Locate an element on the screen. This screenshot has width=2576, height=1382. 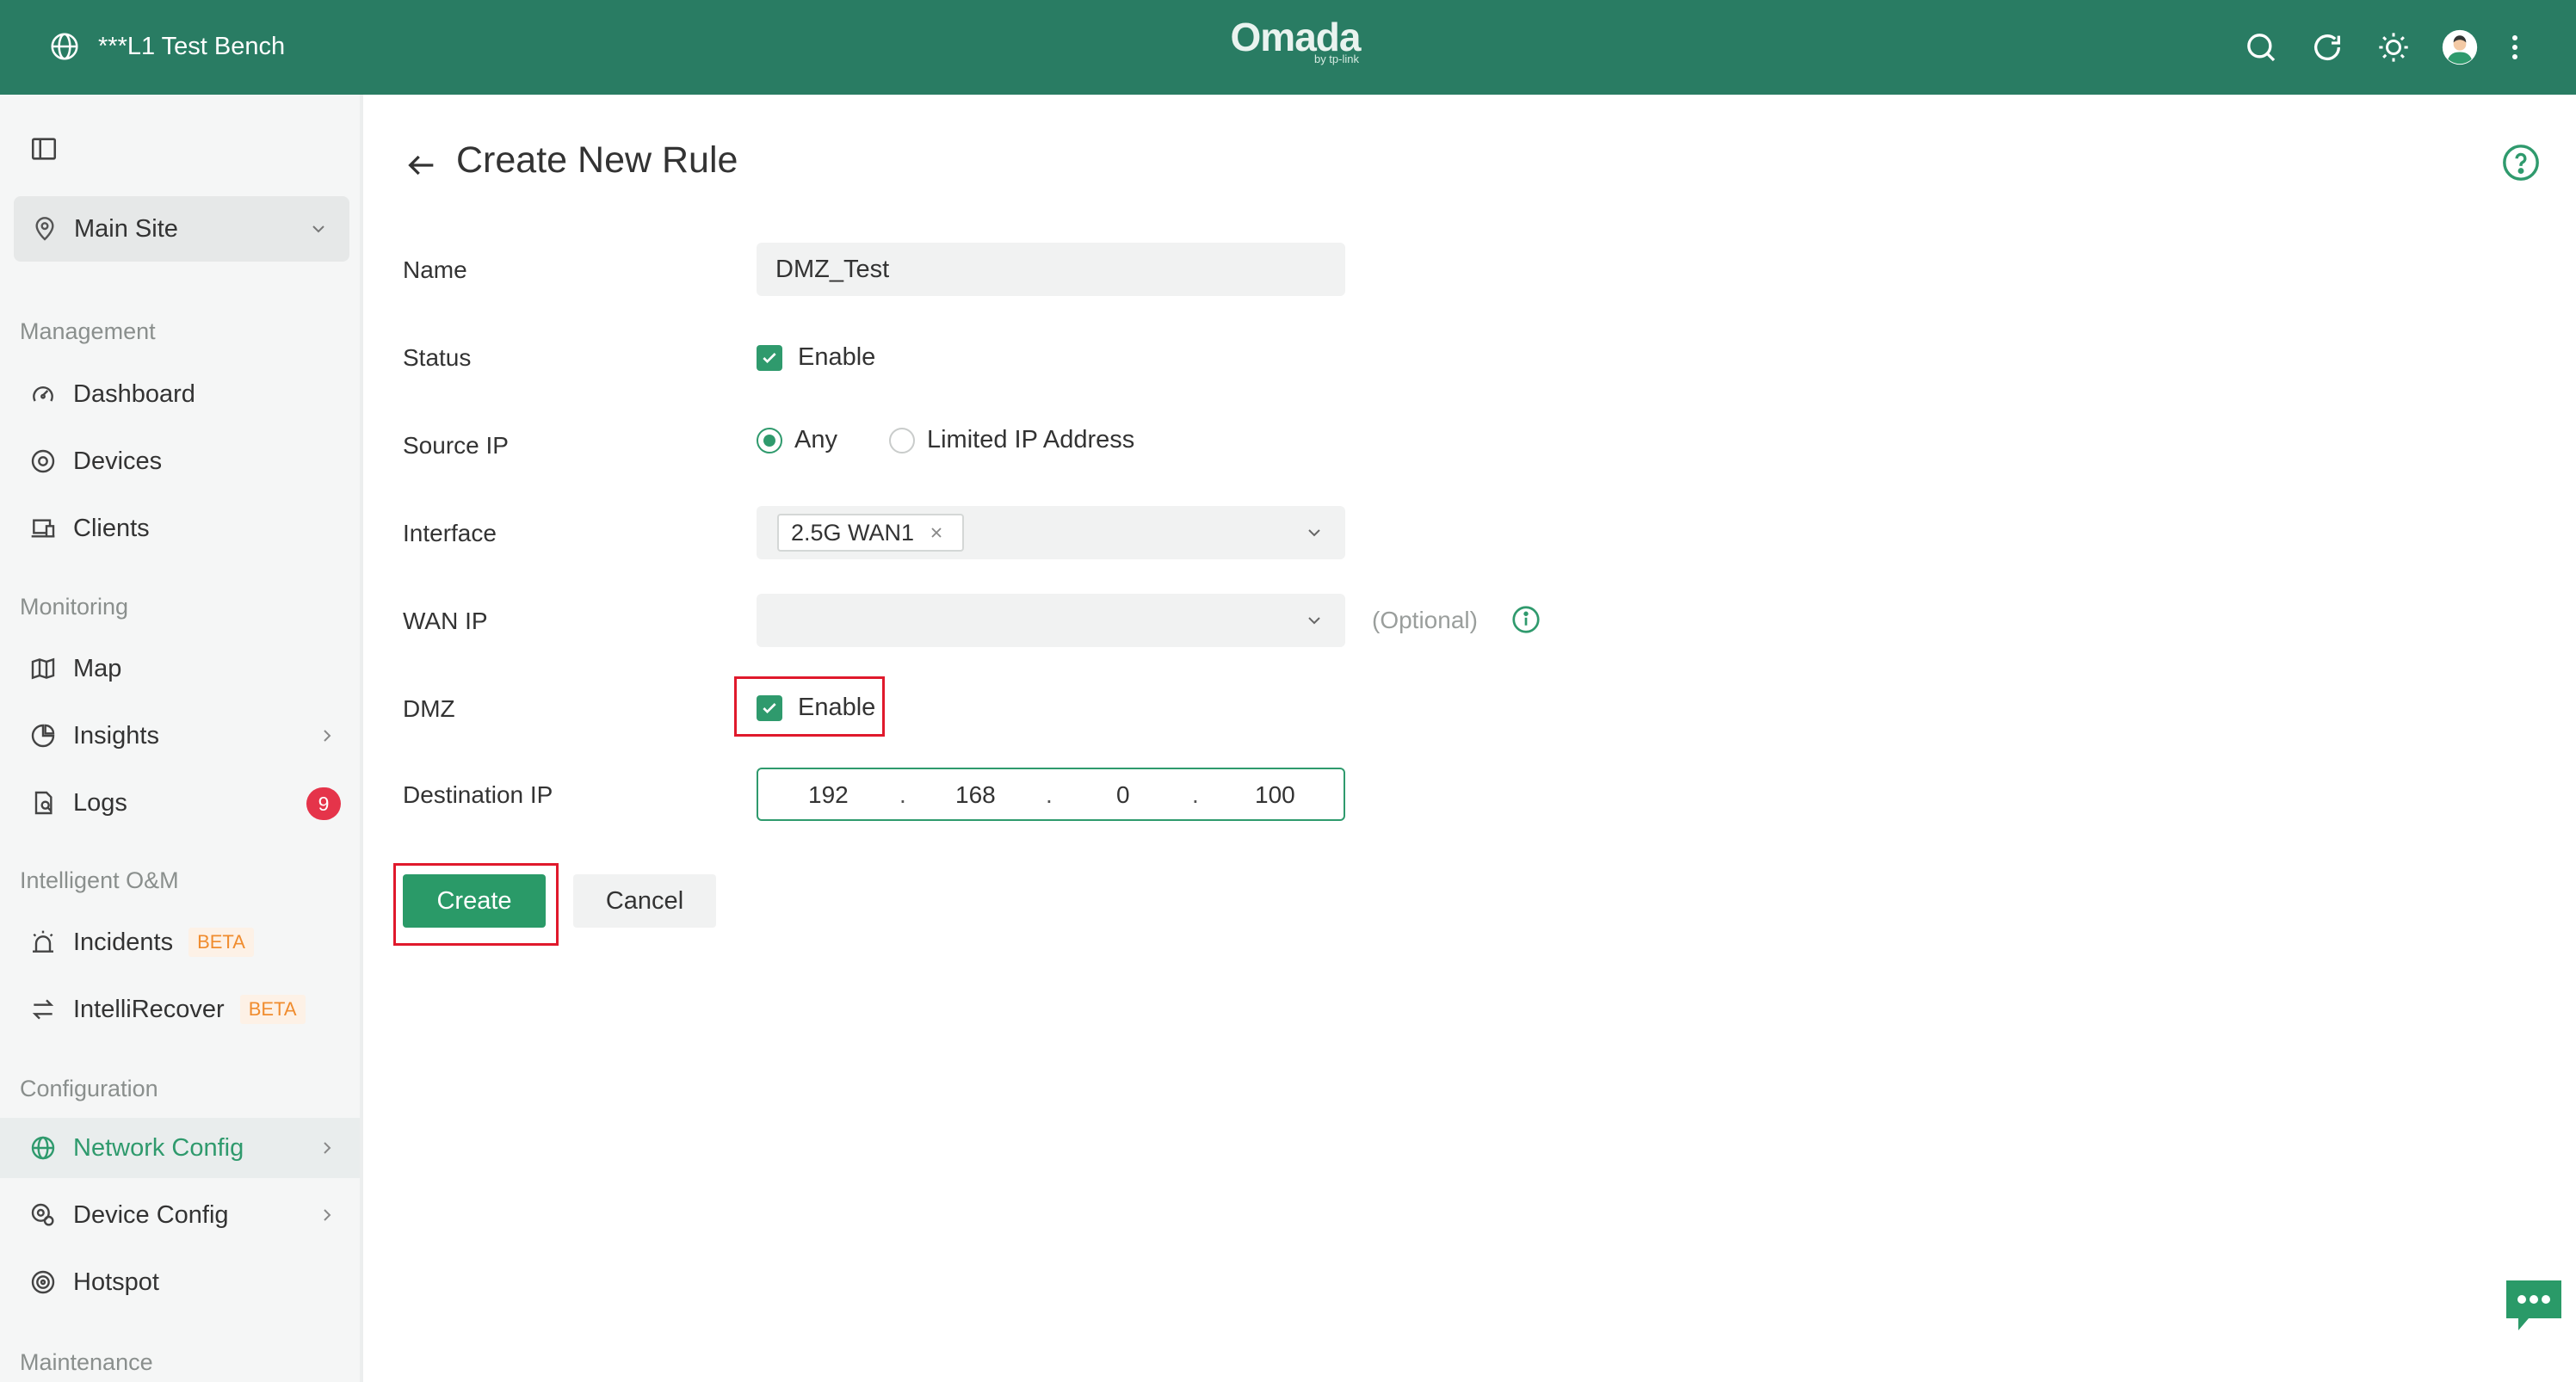
clients-laptop-icon is located at coordinates (43, 528).